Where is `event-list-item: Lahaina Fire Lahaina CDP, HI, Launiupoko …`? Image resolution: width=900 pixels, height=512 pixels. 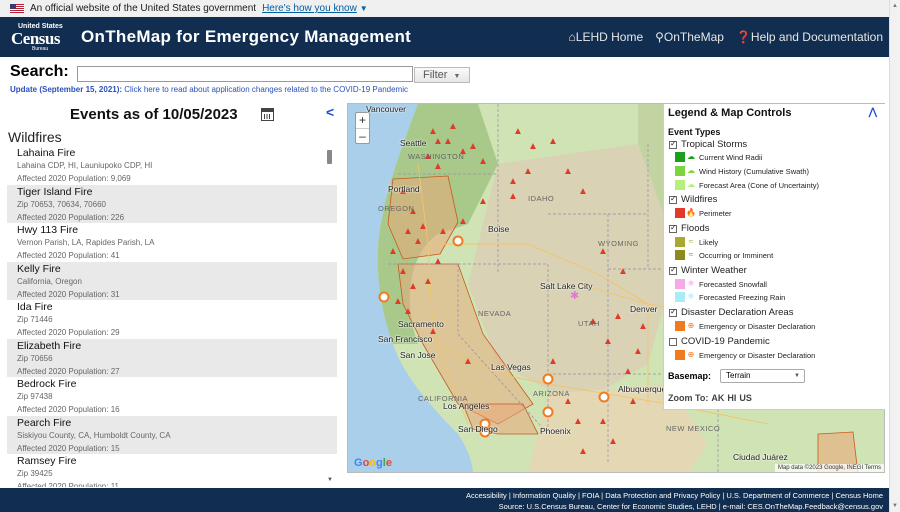 event-list-item: Lahaina Fire Lahaina CDP, HI, Launiupoko … is located at coordinates (172, 165).